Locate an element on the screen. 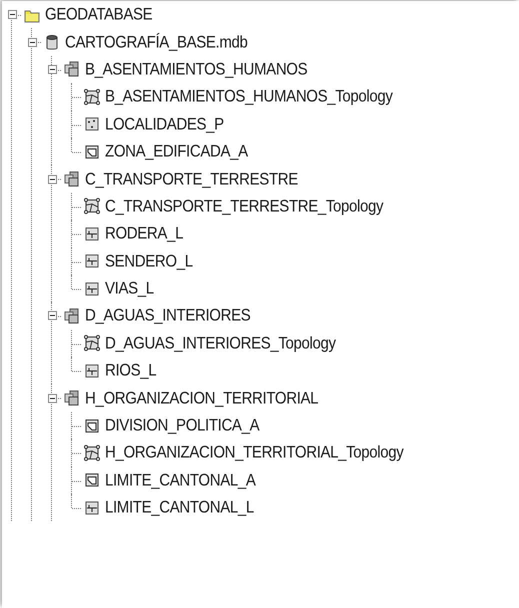 The height and width of the screenshot is (608, 519). point-layer-icon is located at coordinates (92, 124).